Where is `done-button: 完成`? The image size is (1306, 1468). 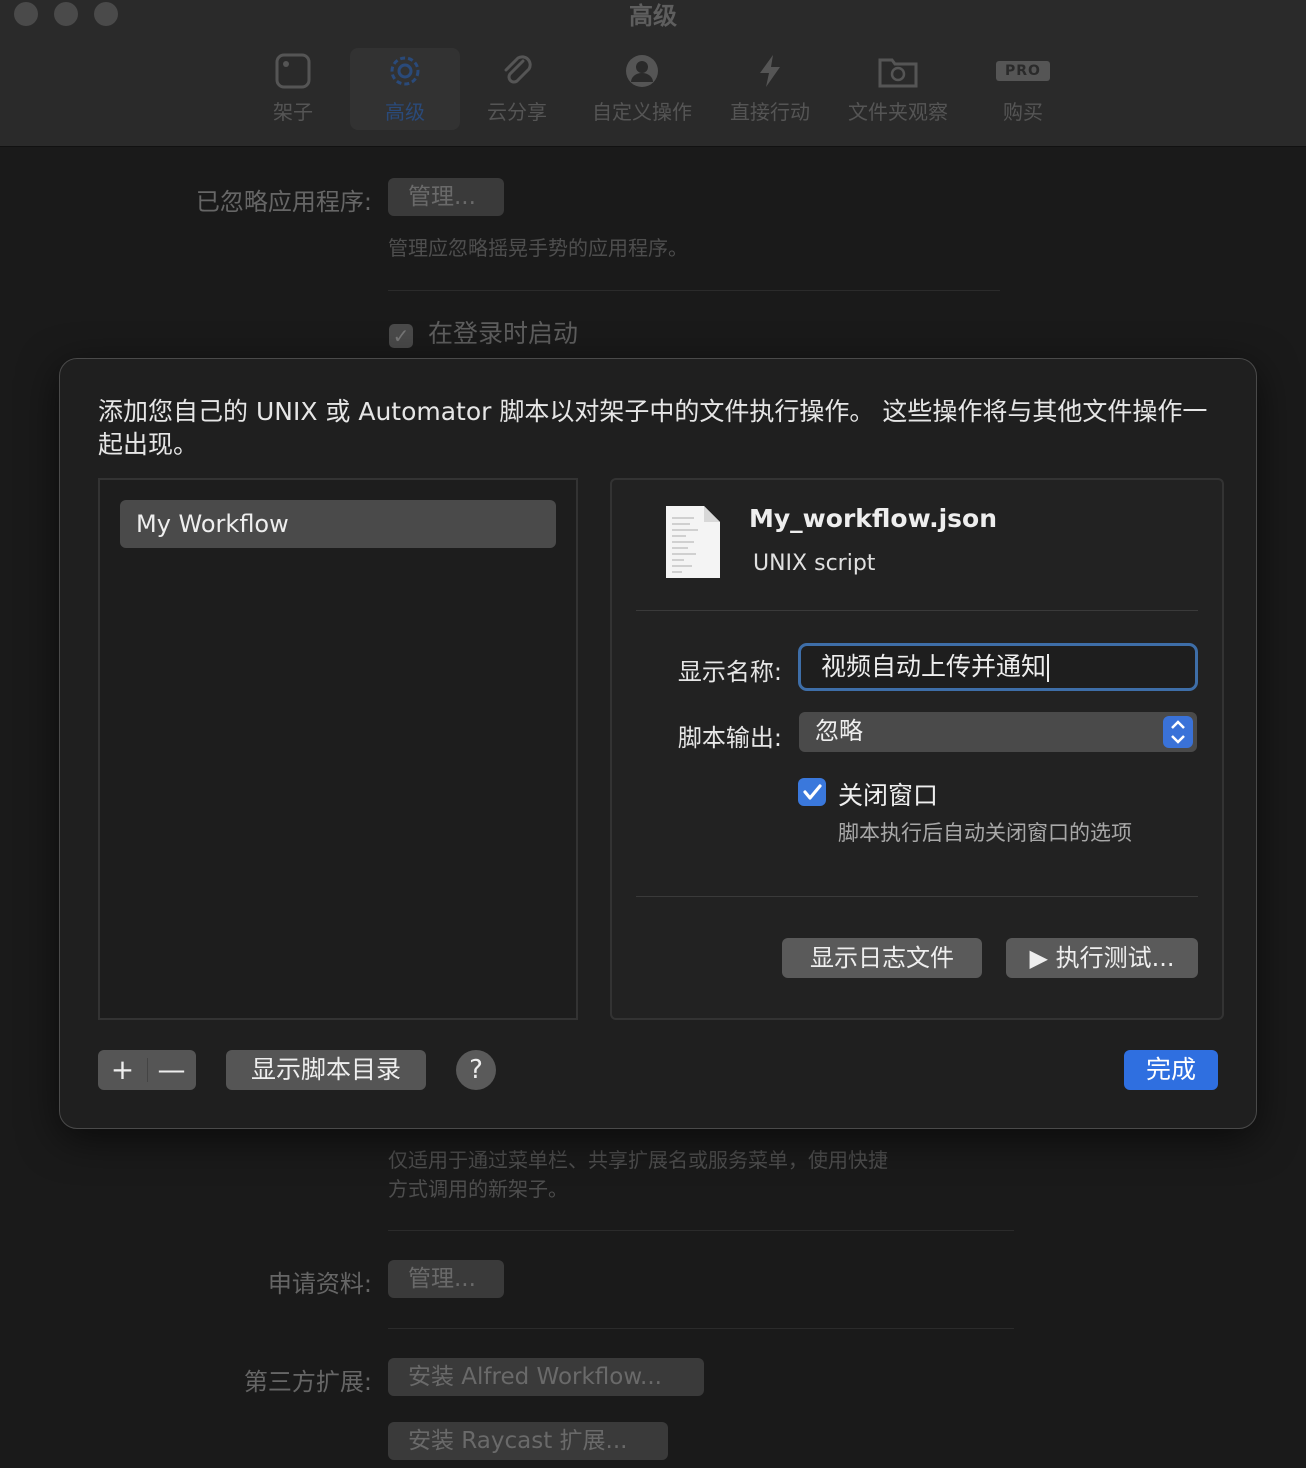 done-button: 完成 is located at coordinates (1171, 1070).